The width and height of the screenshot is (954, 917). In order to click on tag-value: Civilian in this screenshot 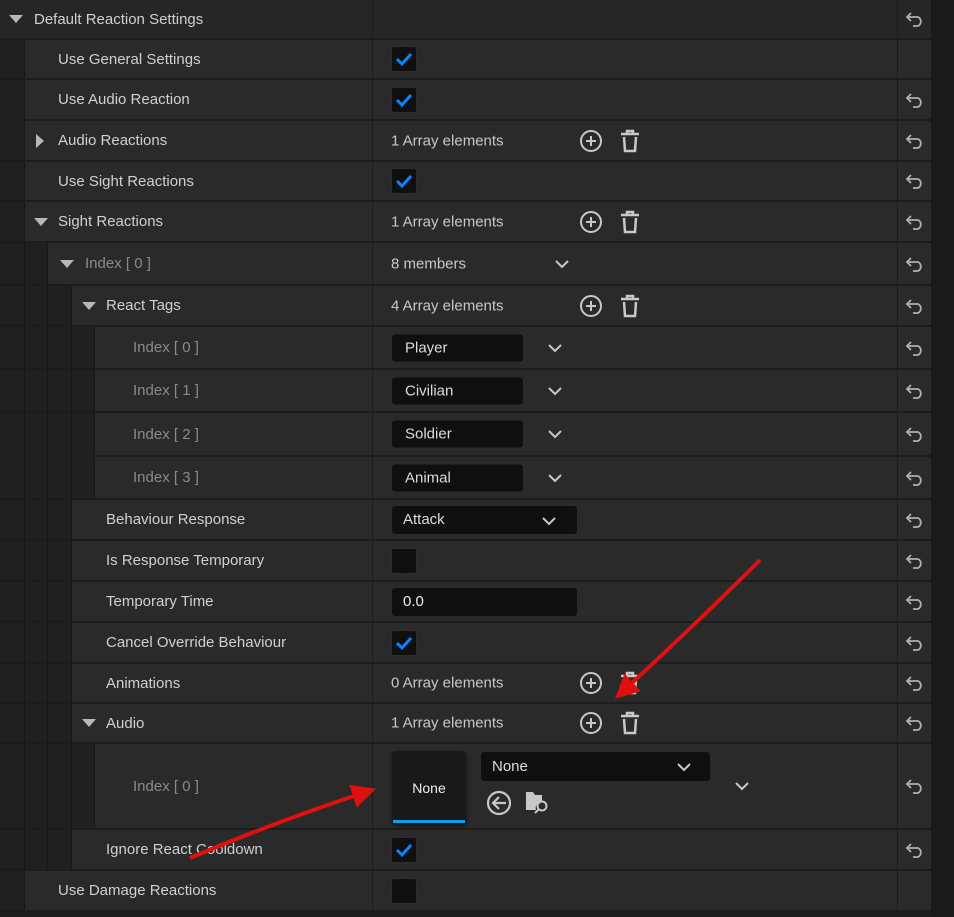, I will do `click(457, 390)`.